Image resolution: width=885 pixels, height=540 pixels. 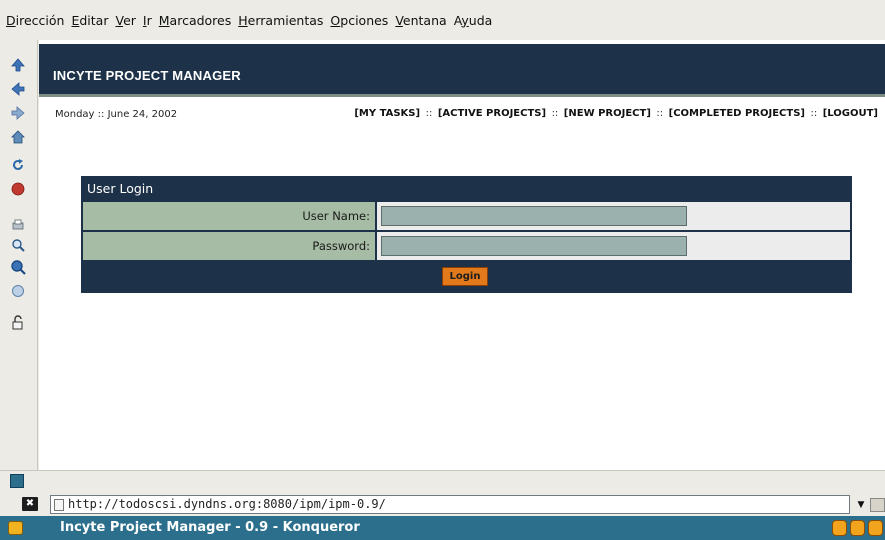 I want to click on nav-active-projects: [ACTIVE PROJECTS], so click(x=492, y=113).